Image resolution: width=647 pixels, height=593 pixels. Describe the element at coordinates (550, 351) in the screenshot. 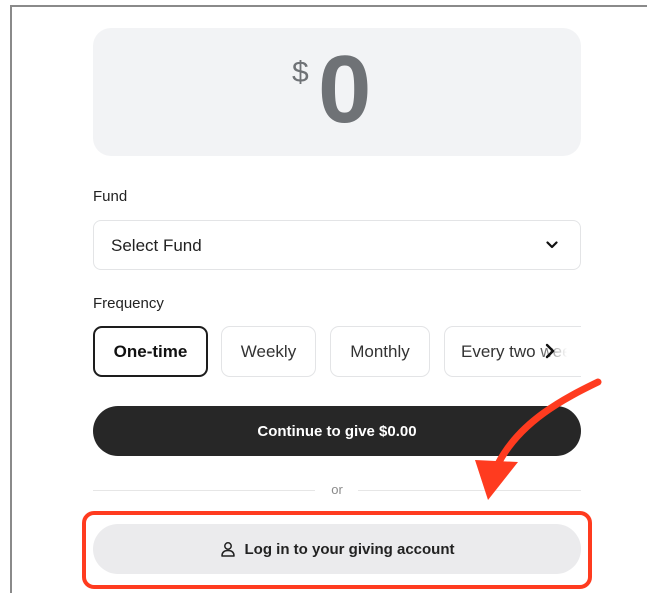

I see `chevron-right-icon` at that location.